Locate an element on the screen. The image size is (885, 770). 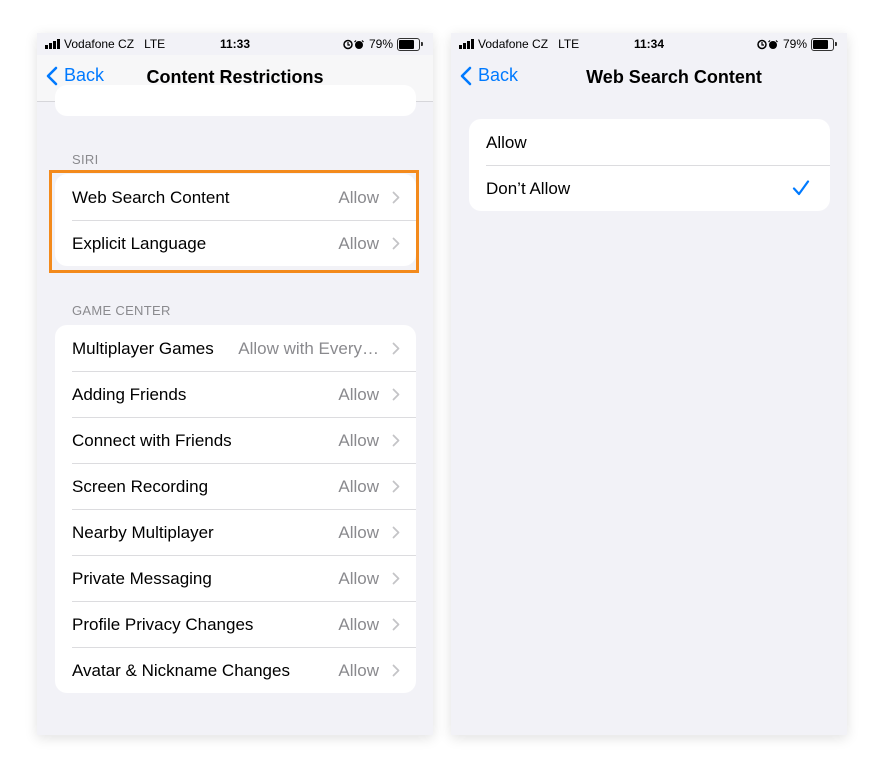
row-label: Nearby Multiplayer is located at coordinates (143, 532).